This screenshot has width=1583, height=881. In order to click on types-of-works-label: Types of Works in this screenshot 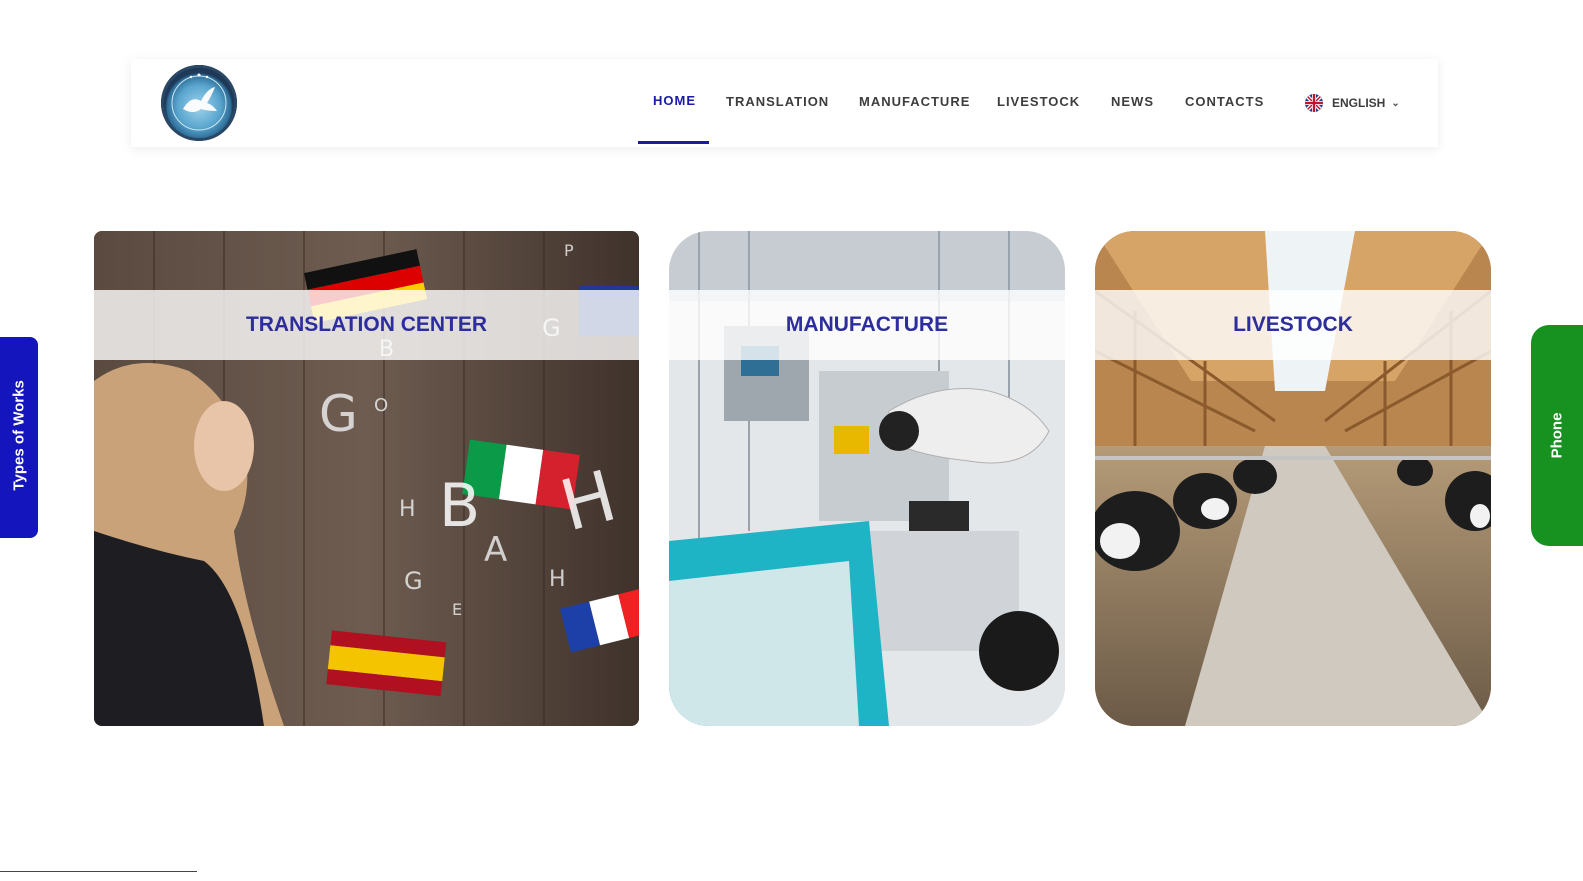, I will do `click(19, 435)`.